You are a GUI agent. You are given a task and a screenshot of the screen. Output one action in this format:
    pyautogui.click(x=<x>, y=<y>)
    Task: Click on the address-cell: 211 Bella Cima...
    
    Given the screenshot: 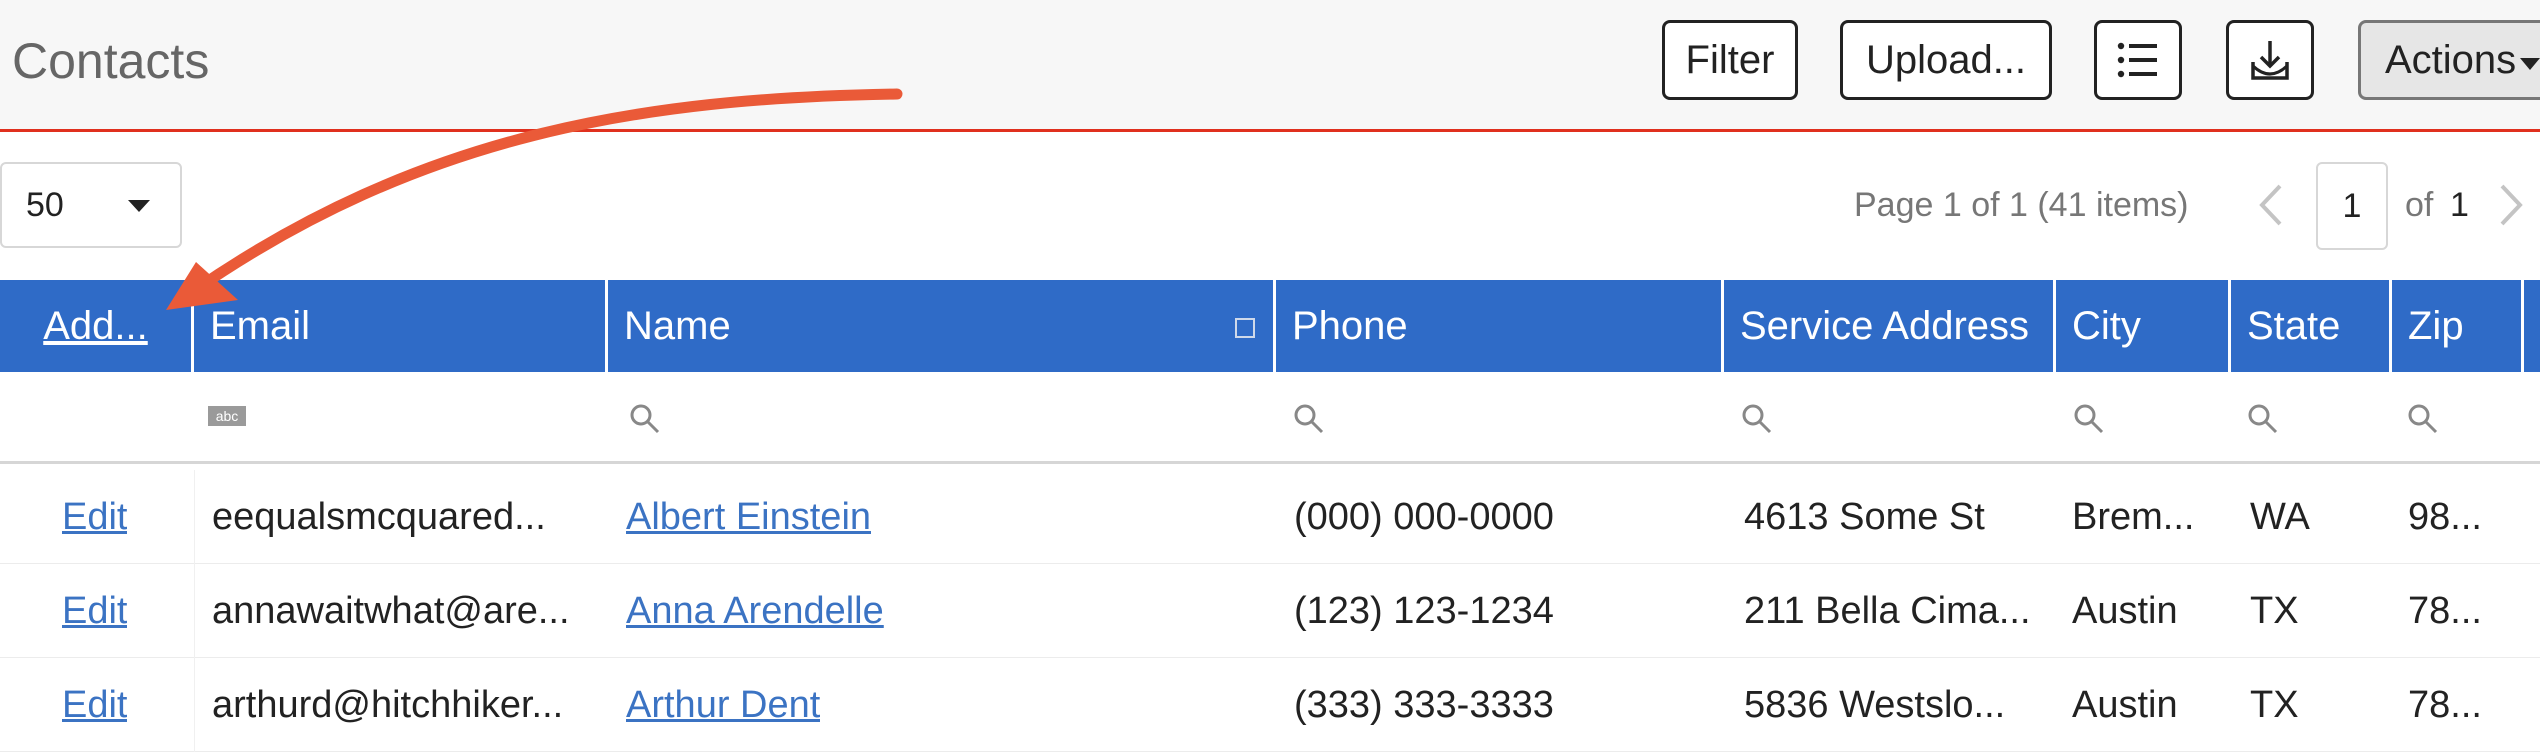 What is the action you would take?
    pyautogui.click(x=1887, y=610)
    